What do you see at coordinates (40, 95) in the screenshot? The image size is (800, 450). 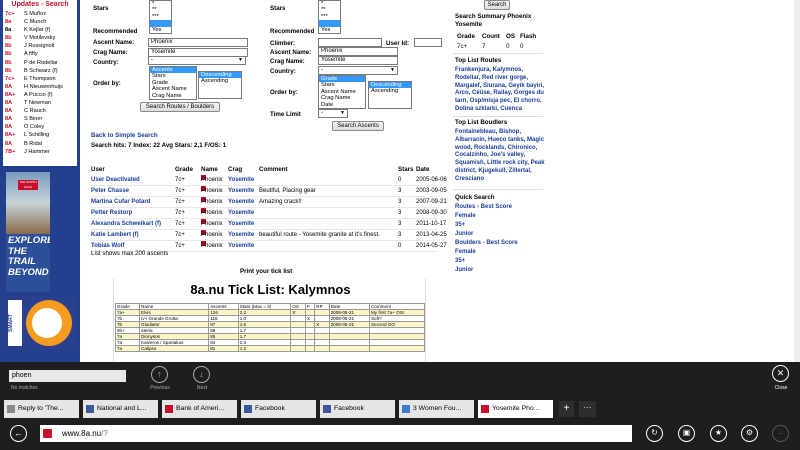 I see `update-row: 8A+ A Puccio (f)` at bounding box center [40, 95].